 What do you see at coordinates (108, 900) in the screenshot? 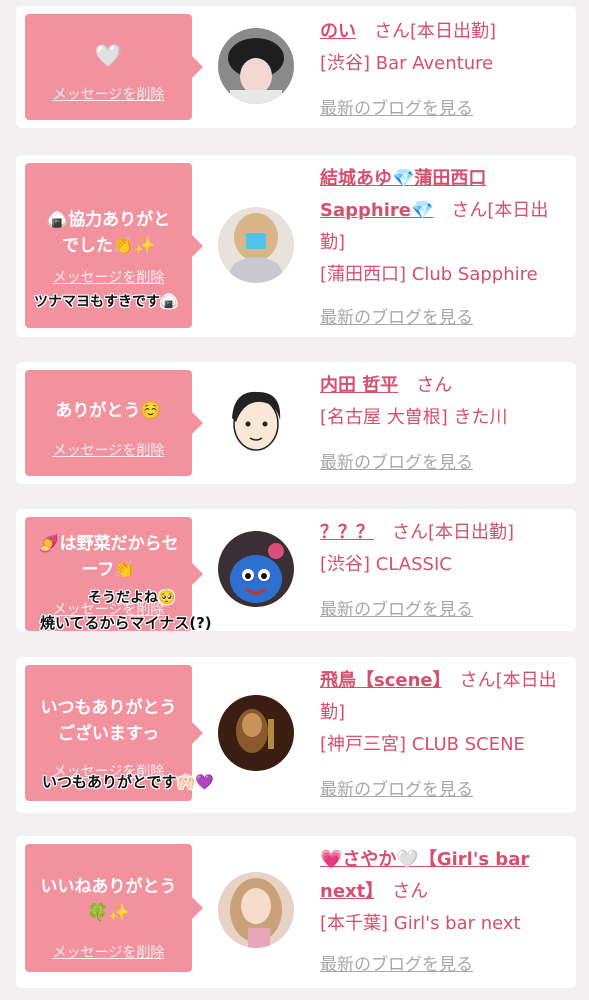
I see `message-text: いいねありがとう🍀✨` at bounding box center [108, 900].